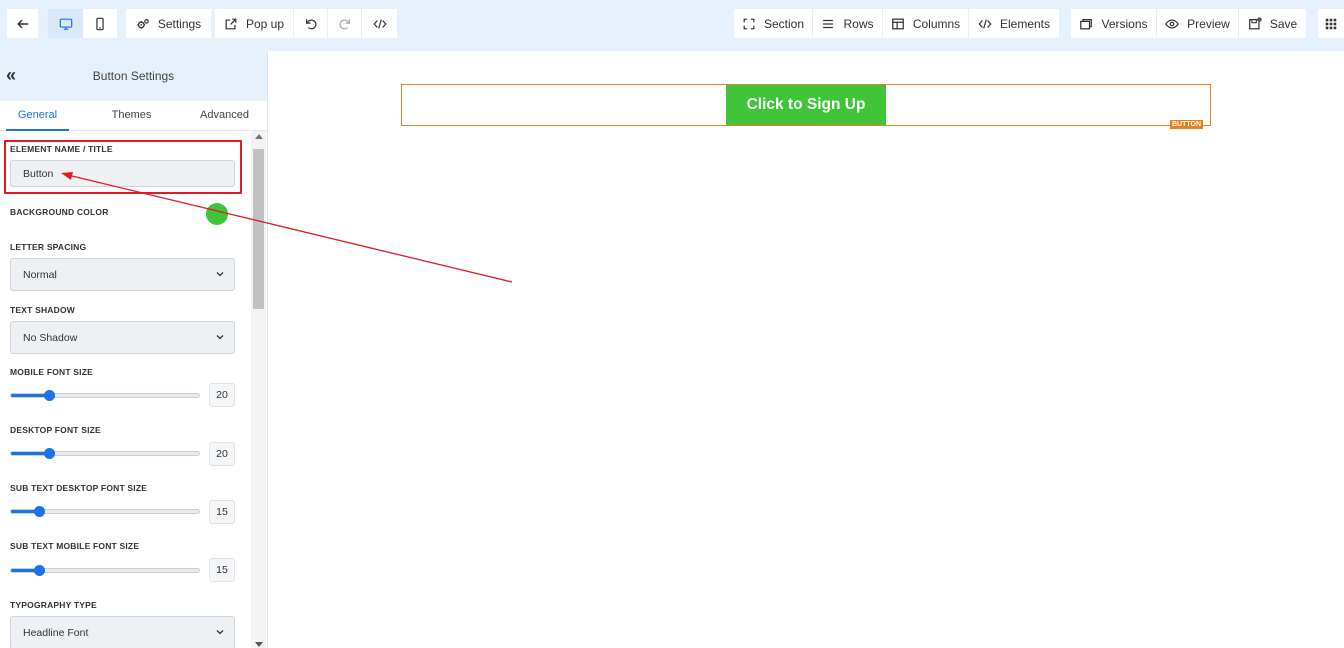  I want to click on preview-button: Preview, so click(1197, 23).